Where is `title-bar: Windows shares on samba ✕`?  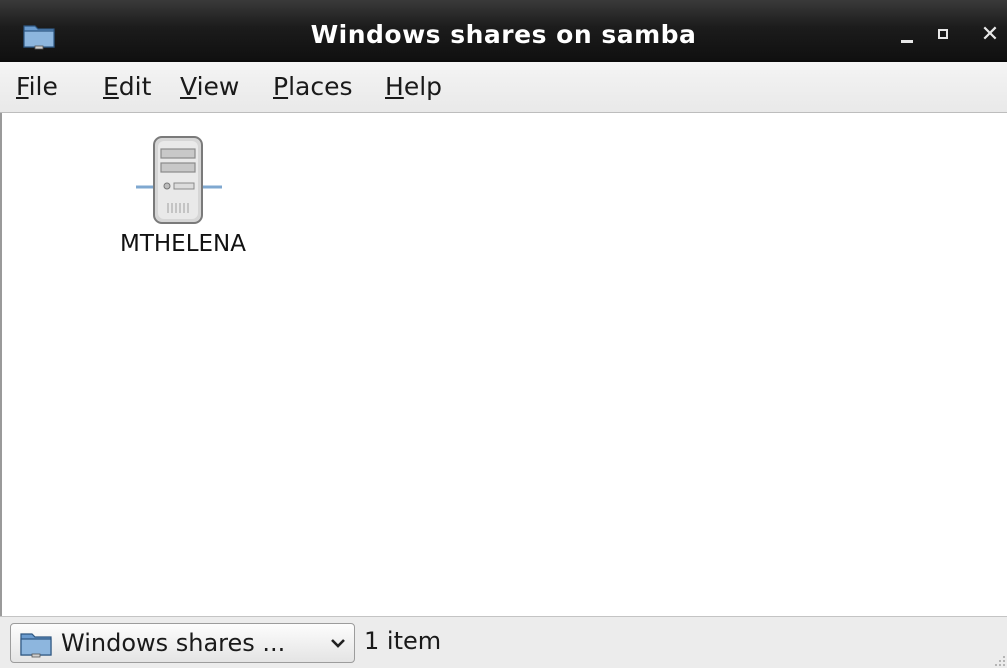
title-bar: Windows shares on samba ✕ is located at coordinates (503, 31).